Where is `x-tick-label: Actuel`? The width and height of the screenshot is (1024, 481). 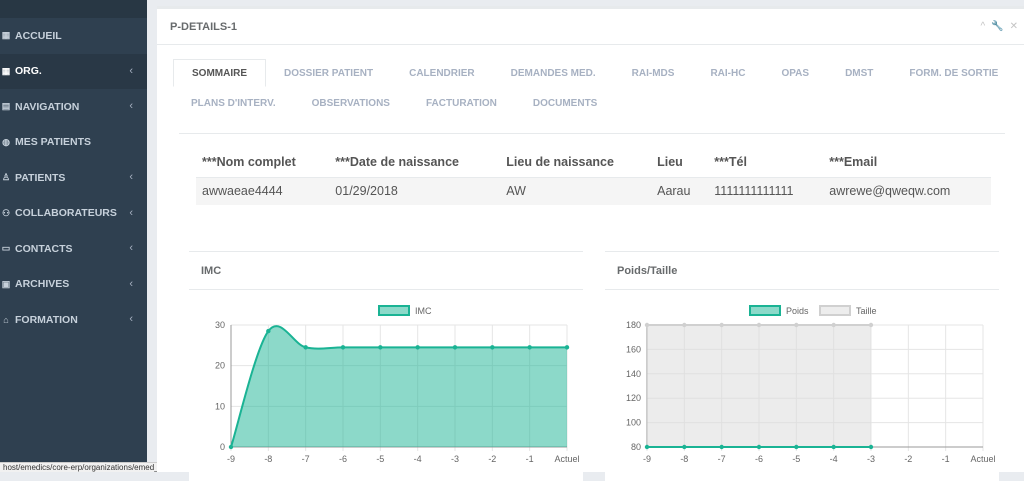 x-tick-label: Actuel is located at coordinates (566, 459).